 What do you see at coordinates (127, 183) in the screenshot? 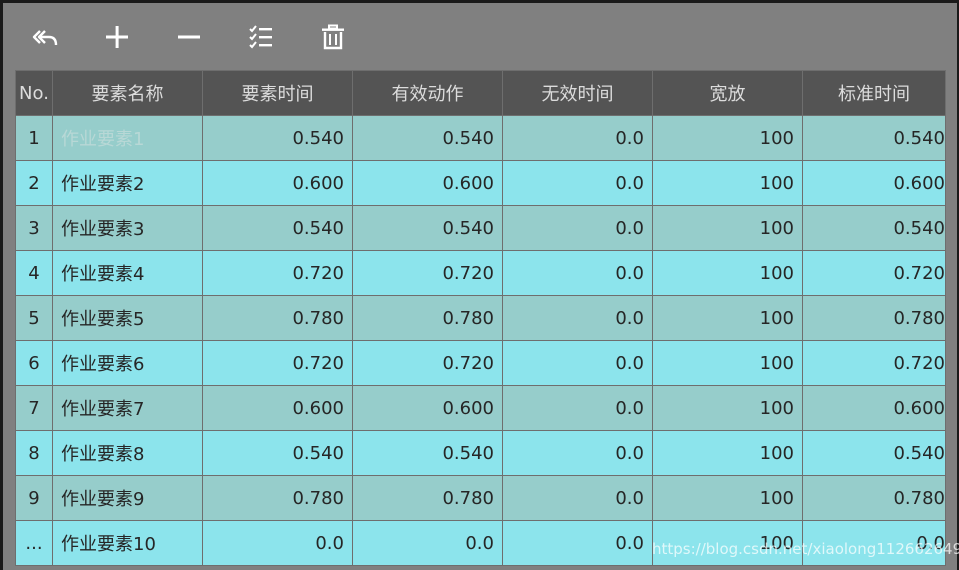
I see `cell-name: 作业要素2` at bounding box center [127, 183].